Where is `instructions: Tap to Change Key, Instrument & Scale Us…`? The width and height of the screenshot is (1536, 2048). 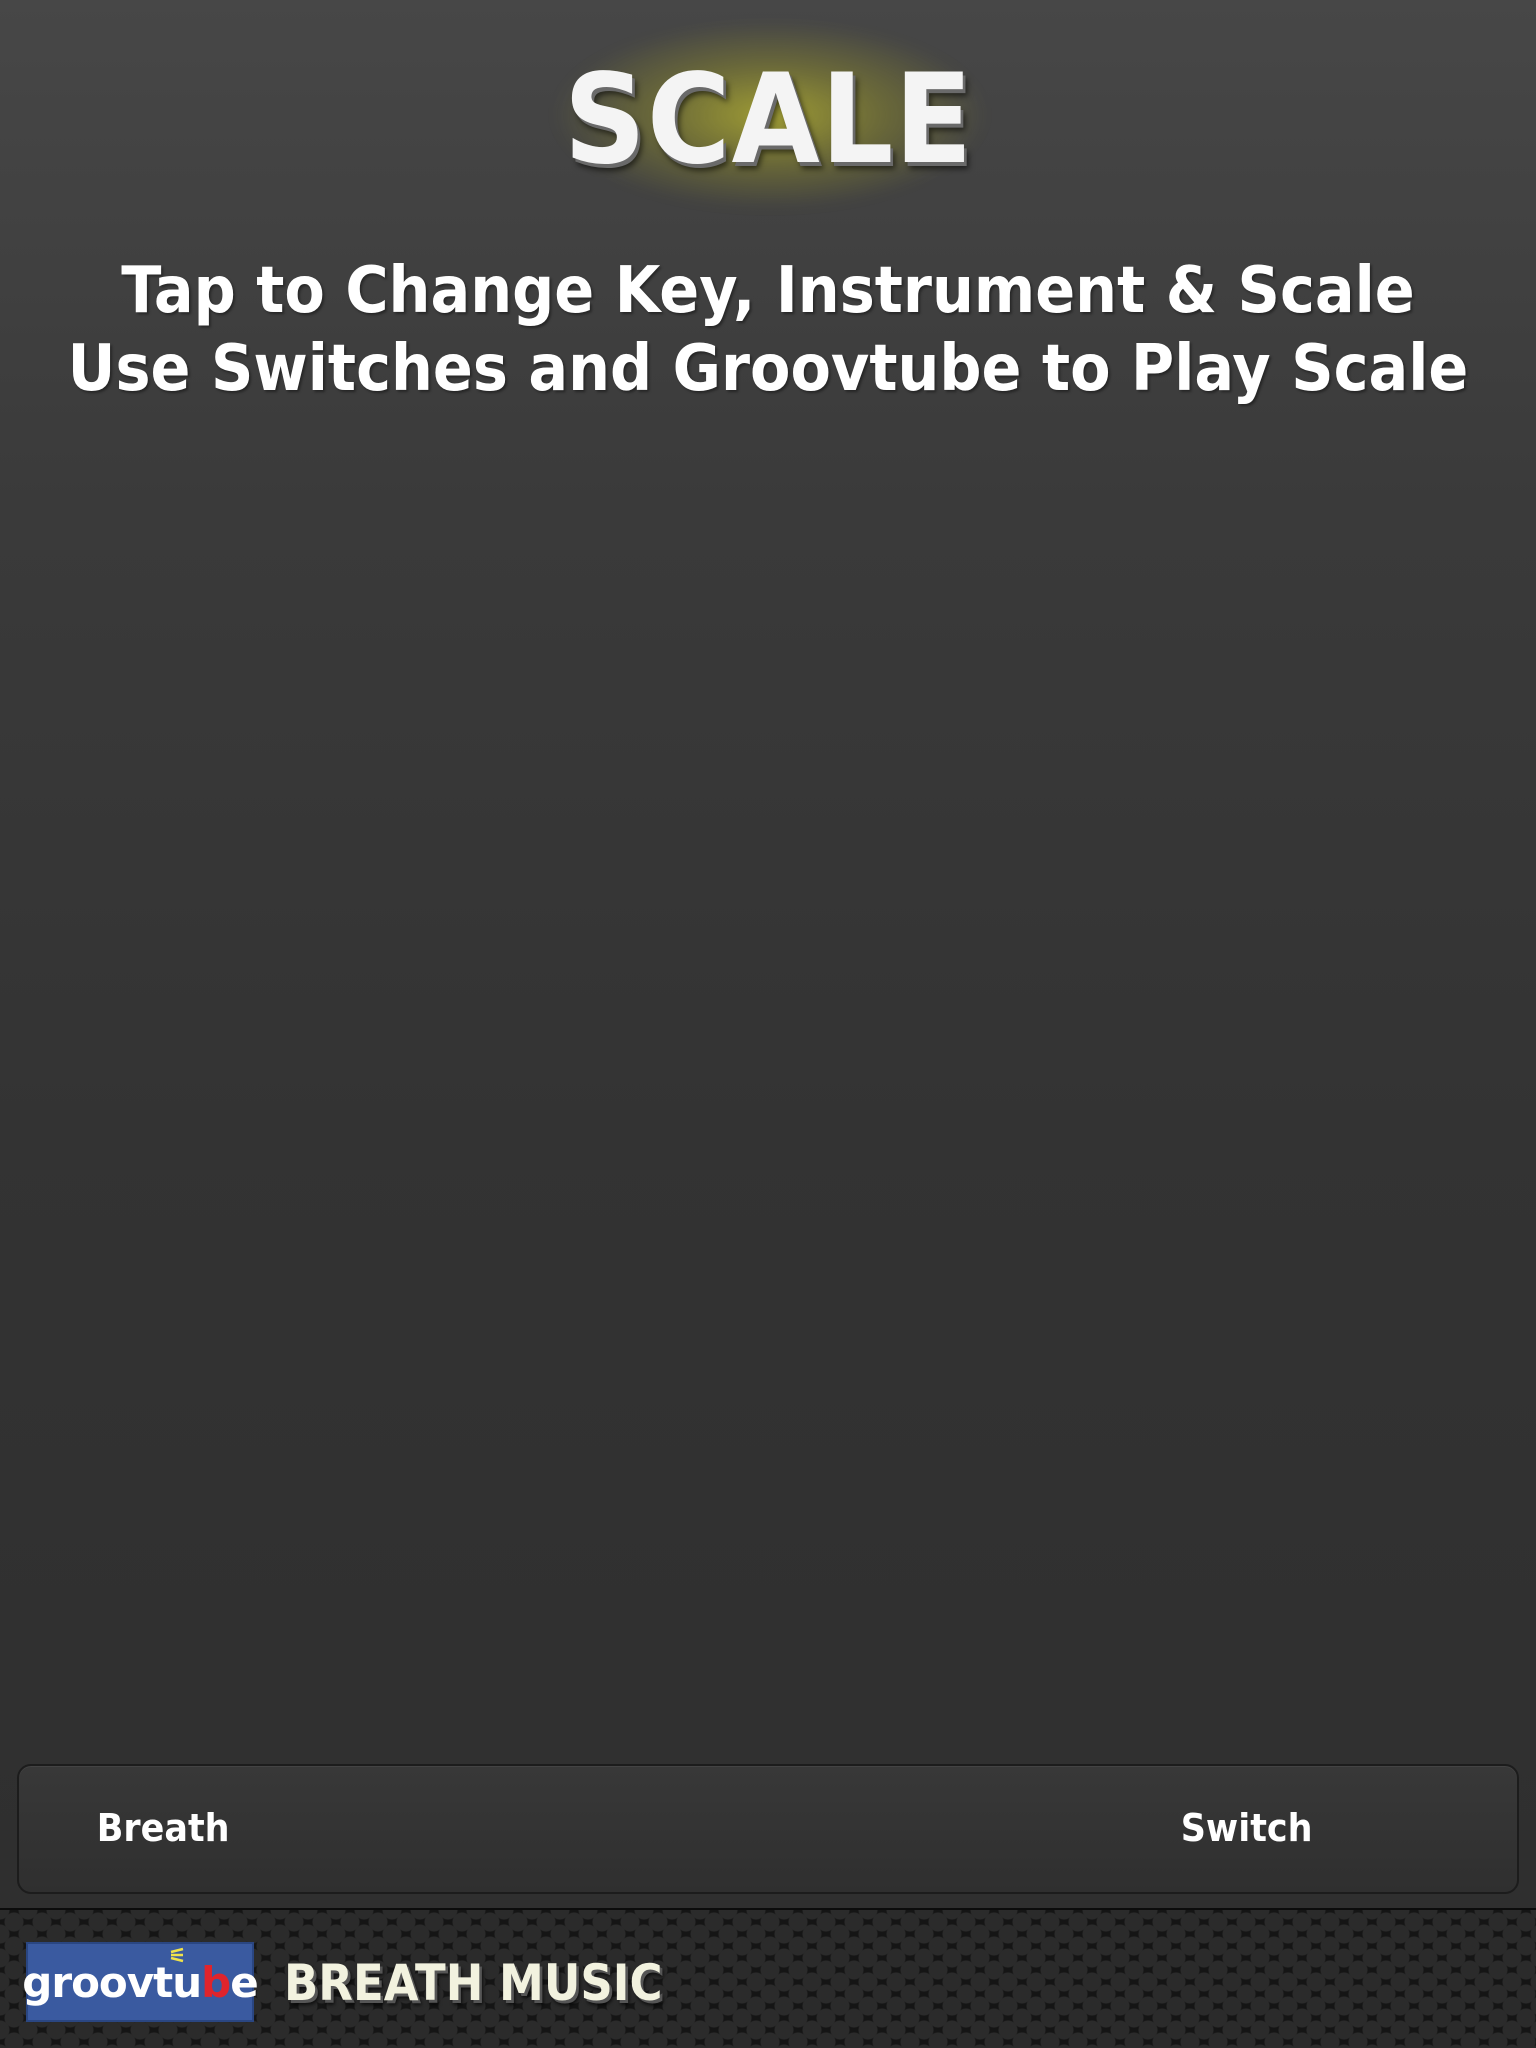 instructions: Tap to Change Key, Instrument & Scale Us… is located at coordinates (768, 330).